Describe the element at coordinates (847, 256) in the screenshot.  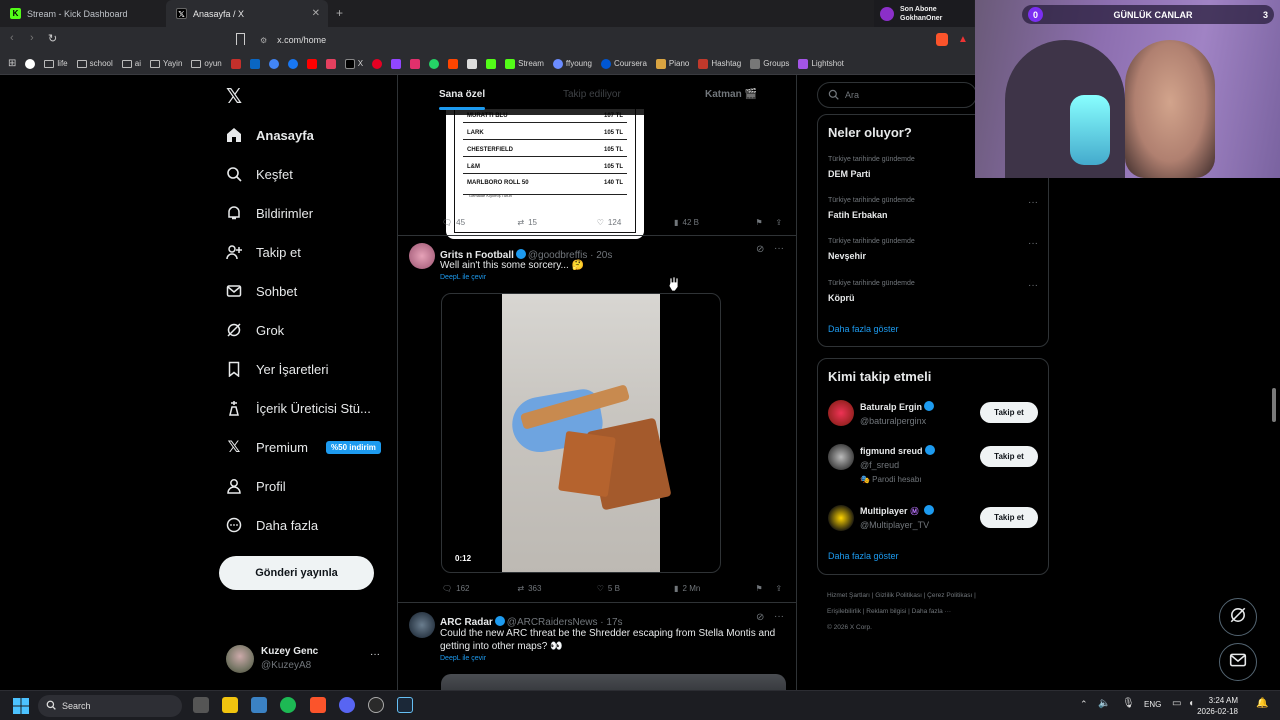
I see `trend-item: Nevşehir` at that location.